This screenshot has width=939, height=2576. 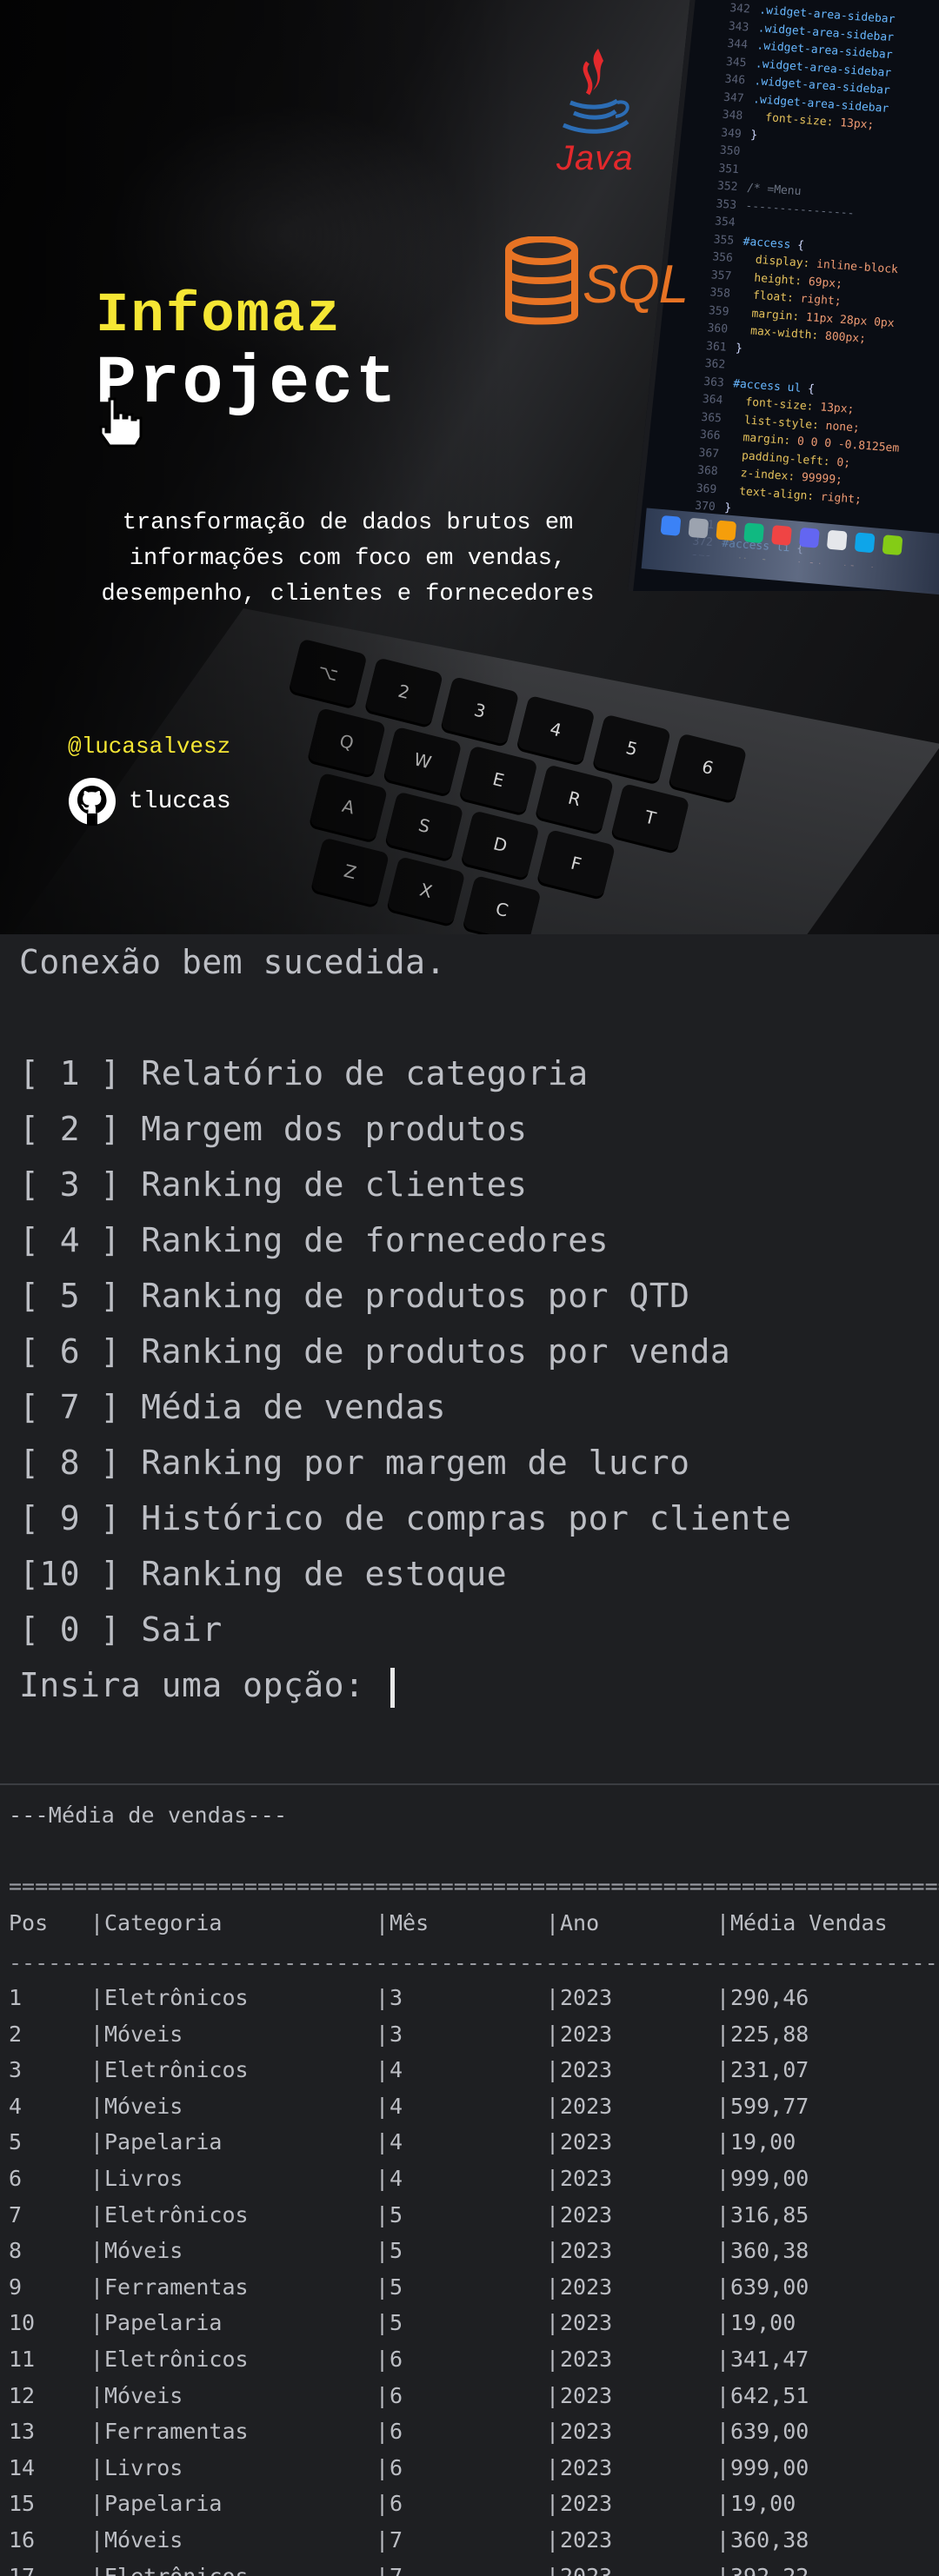 What do you see at coordinates (410, 1922) in the screenshot?
I see `column-header: Mês` at bounding box center [410, 1922].